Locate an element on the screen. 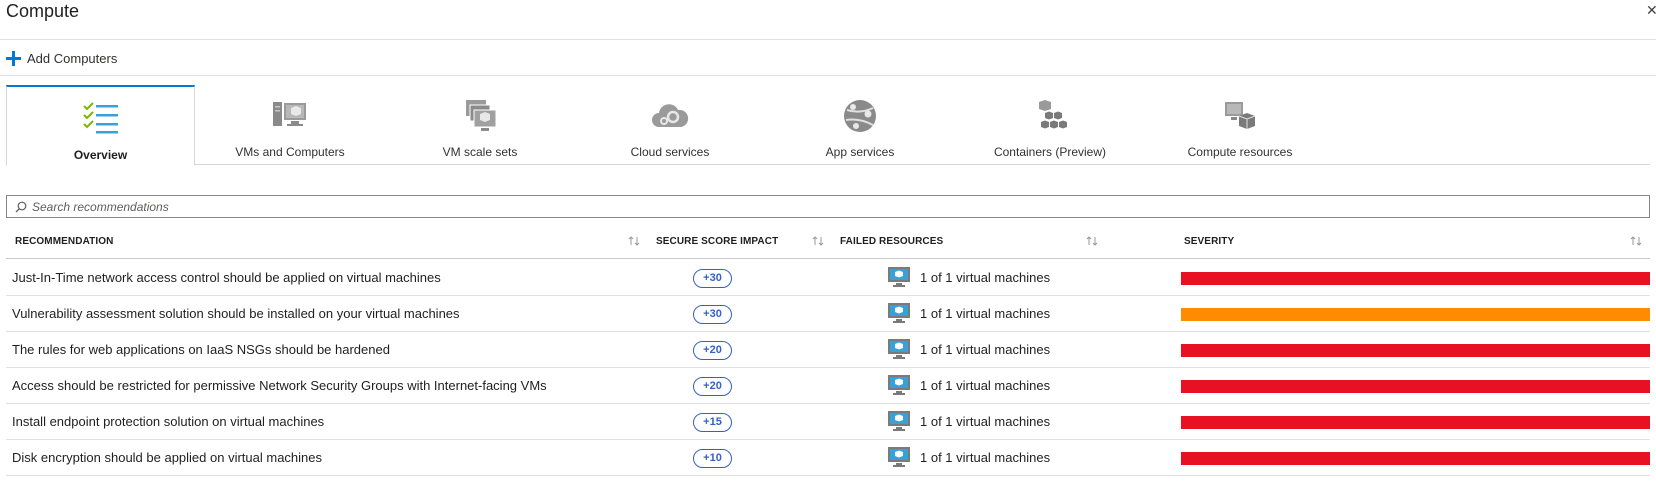  checklist-icon is located at coordinates (100, 118).